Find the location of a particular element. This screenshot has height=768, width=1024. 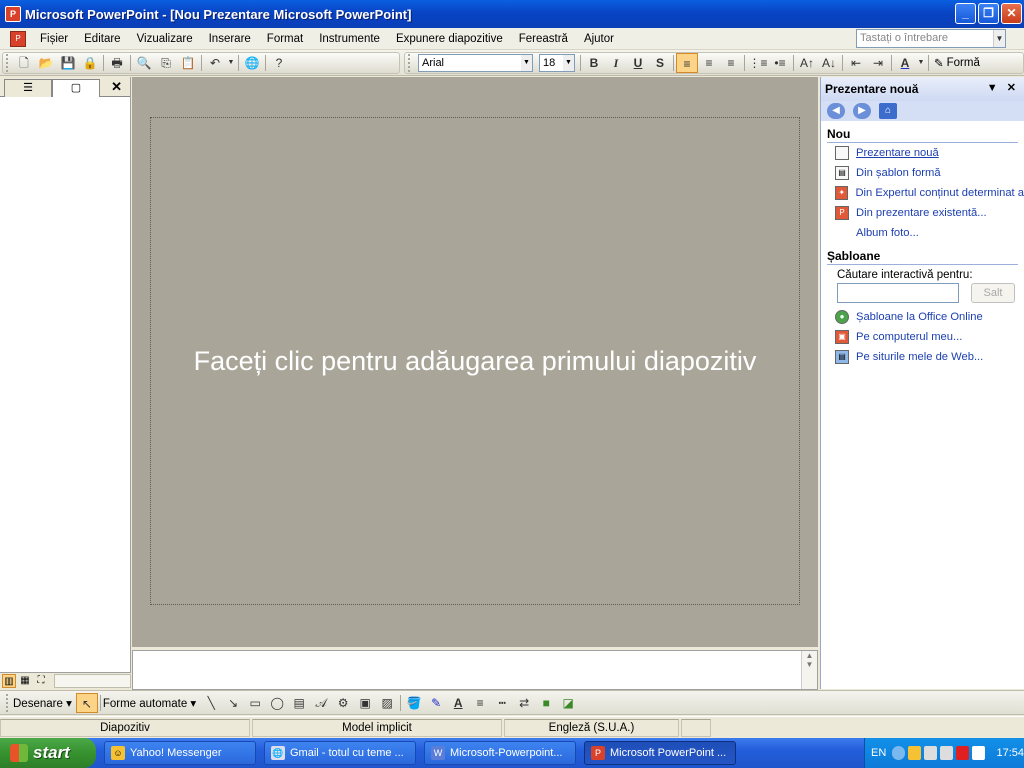

autoshapes-button: Forme automate ▾ is located at coordinates (149, 703).